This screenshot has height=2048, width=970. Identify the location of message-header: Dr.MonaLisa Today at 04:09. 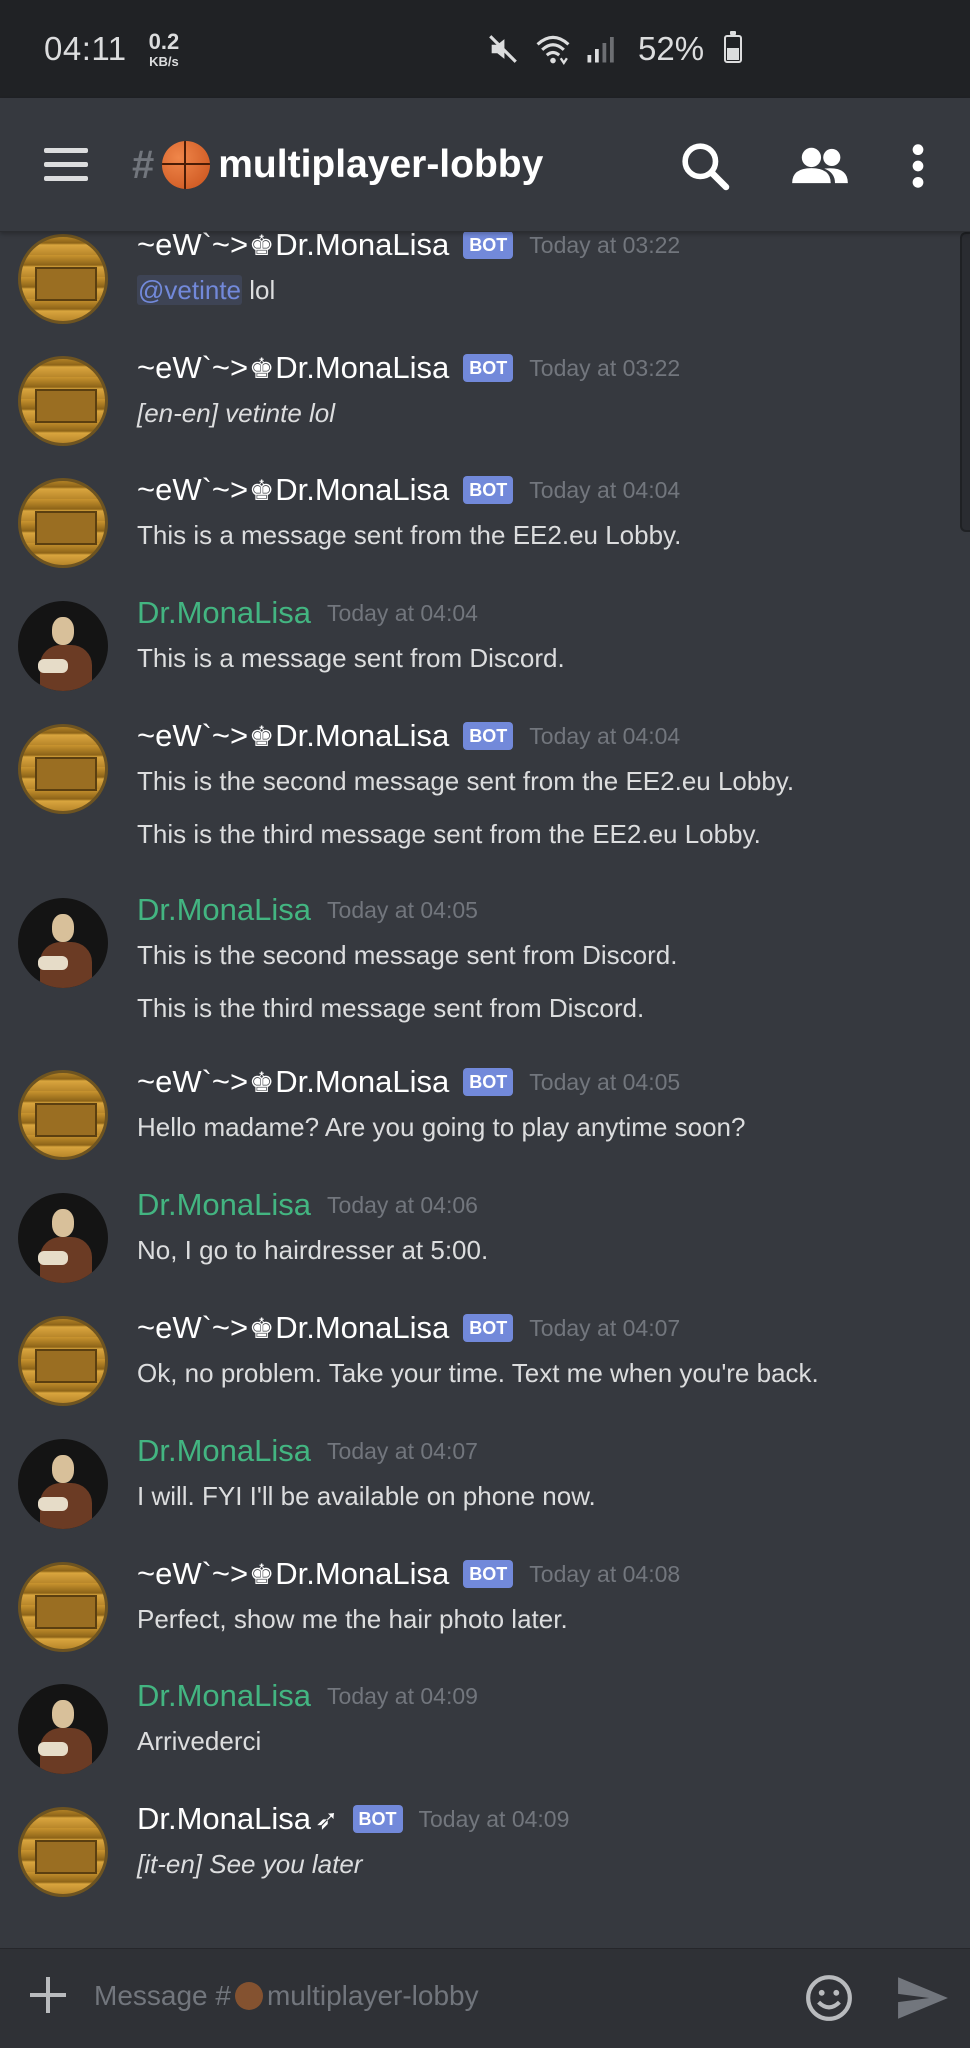
(543, 1696).